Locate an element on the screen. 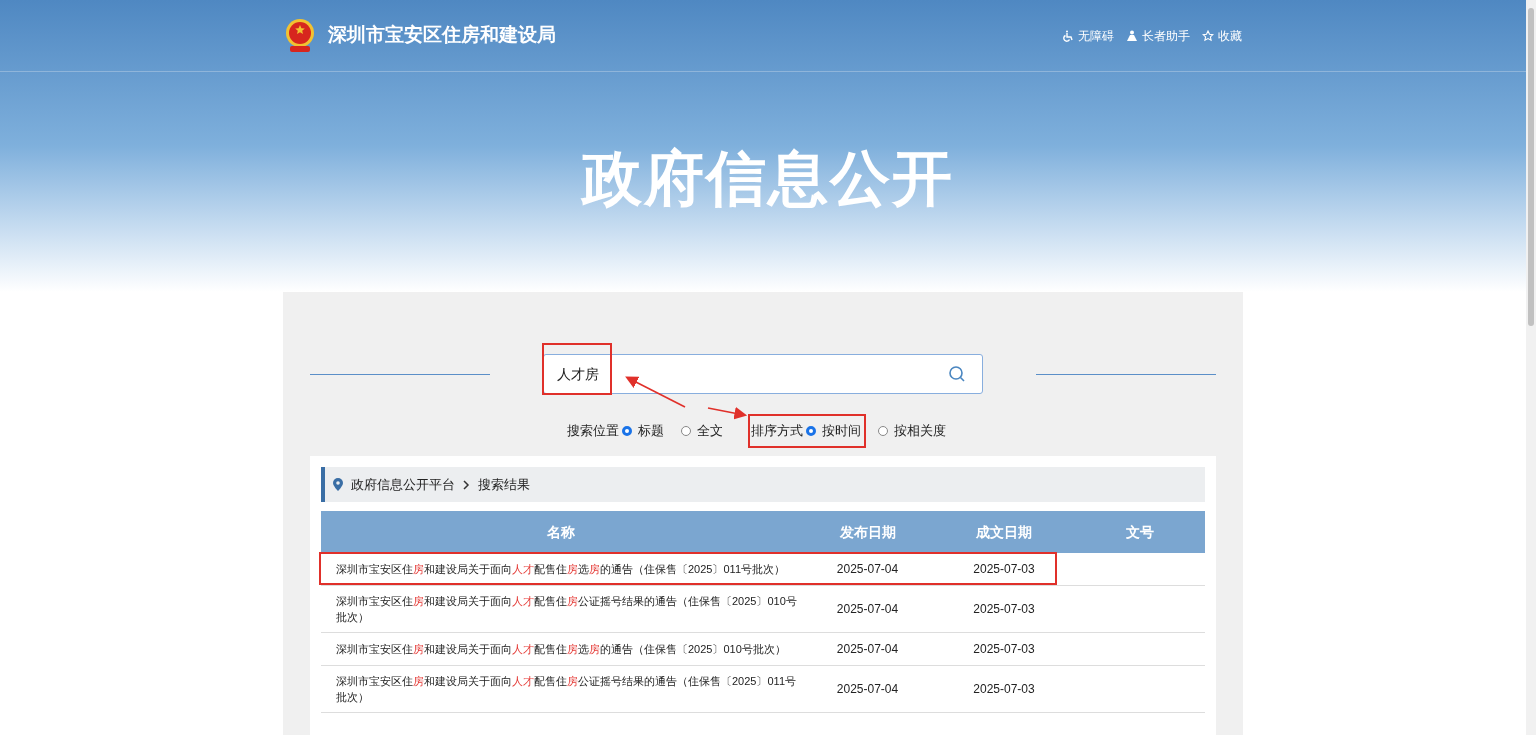 The height and width of the screenshot is (735, 1536). breadcrumb-link: 政府信息公开平台 is located at coordinates (403, 484).